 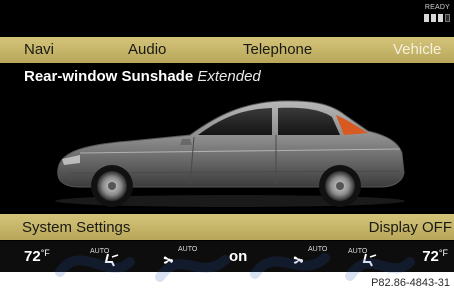 I want to click on climate-bar: 72°F AUTO AUTO on AUTO AUTO 72°F, so click(x=227, y=256).